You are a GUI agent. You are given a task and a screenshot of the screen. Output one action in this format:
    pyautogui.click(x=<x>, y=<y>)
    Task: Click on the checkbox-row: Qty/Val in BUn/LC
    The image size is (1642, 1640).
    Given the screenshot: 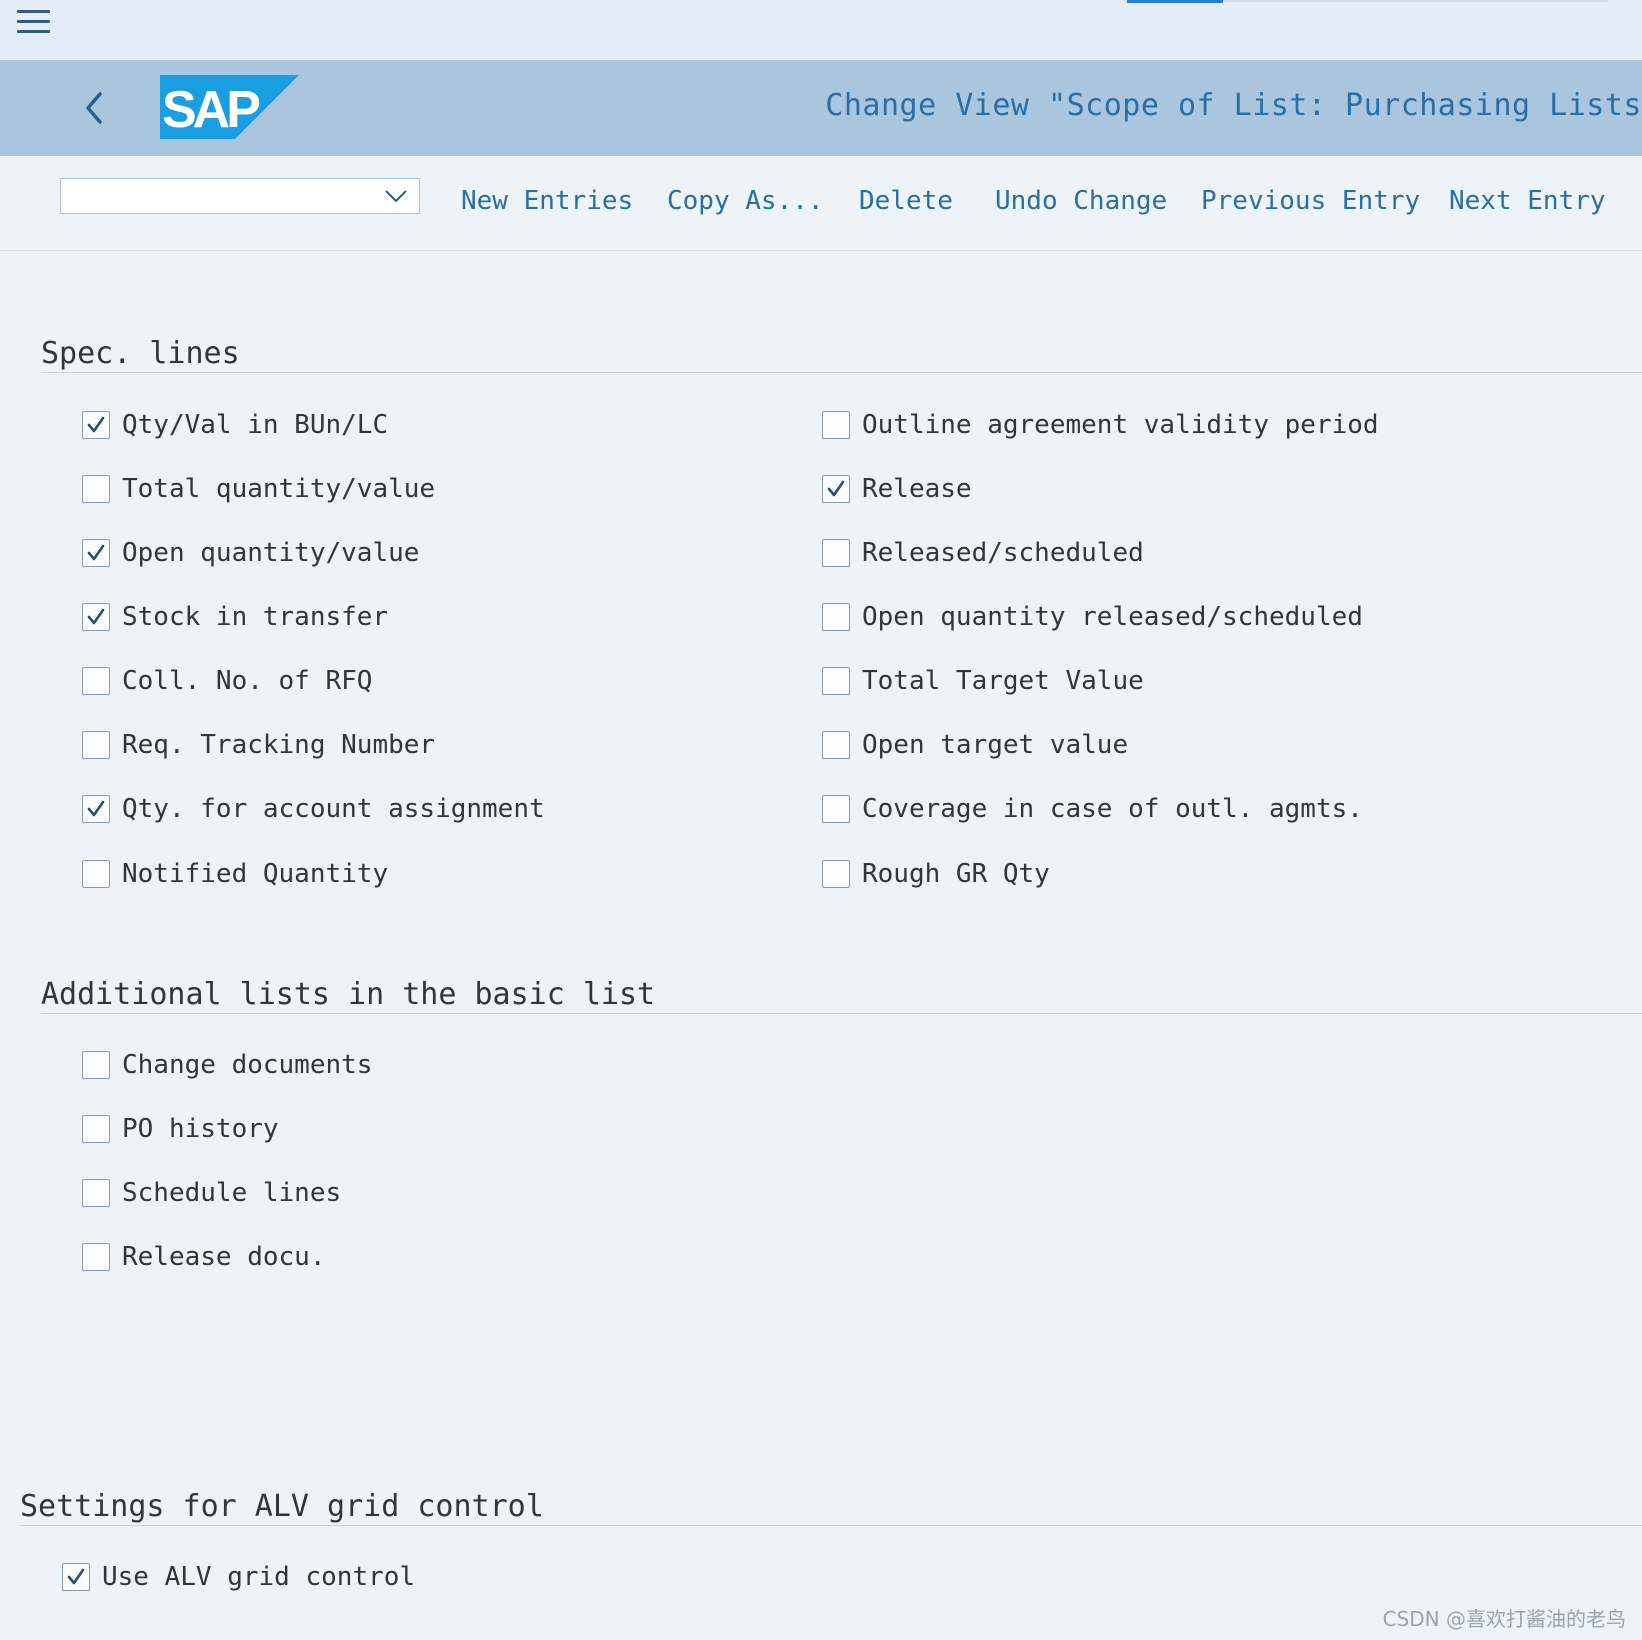 What is the action you would take?
    pyautogui.click(x=235, y=425)
    